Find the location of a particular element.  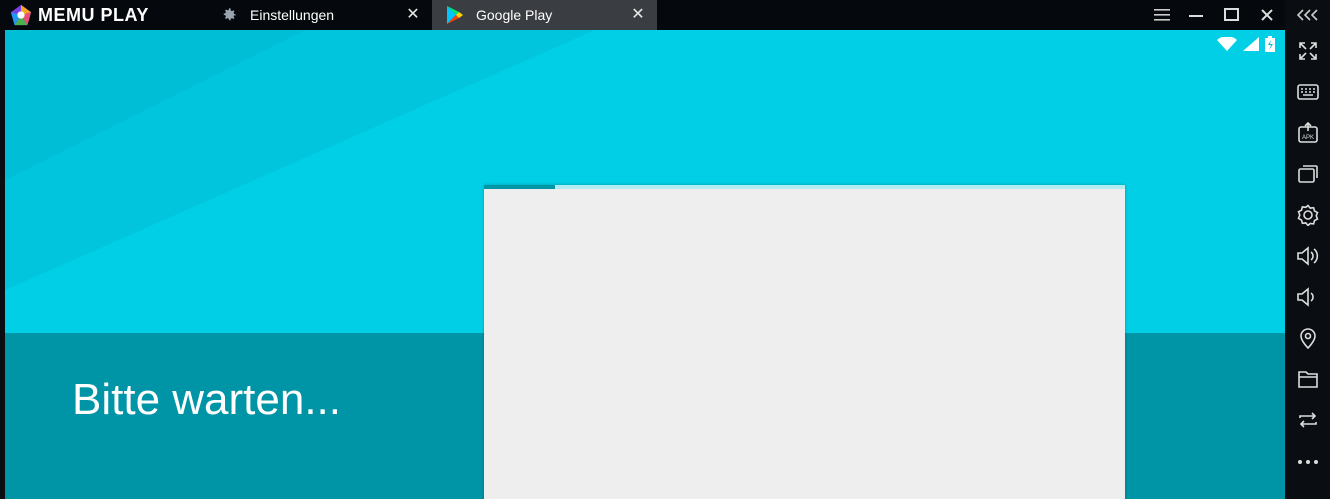

tab-label: Google Play is located at coordinates (514, 15).